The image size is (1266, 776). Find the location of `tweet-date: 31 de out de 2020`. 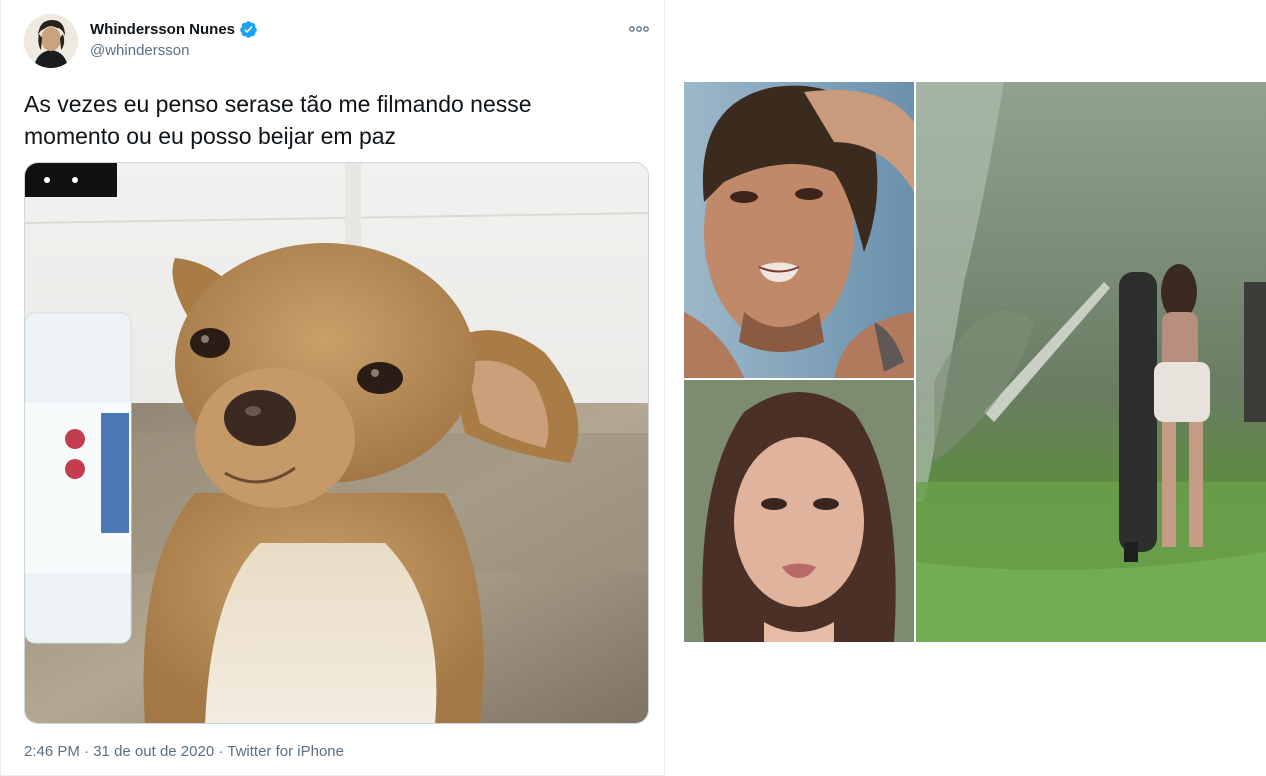

tweet-date: 31 de out de 2020 is located at coordinates (153, 751).